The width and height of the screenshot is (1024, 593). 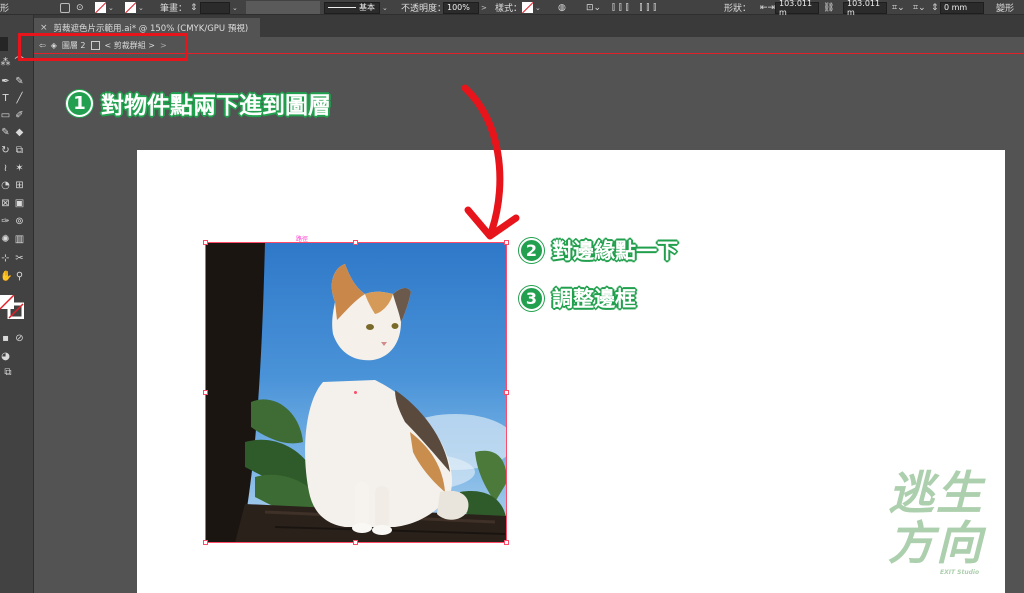 What do you see at coordinates (205, 542) in the screenshot?
I see `handle-bottom-left` at bounding box center [205, 542].